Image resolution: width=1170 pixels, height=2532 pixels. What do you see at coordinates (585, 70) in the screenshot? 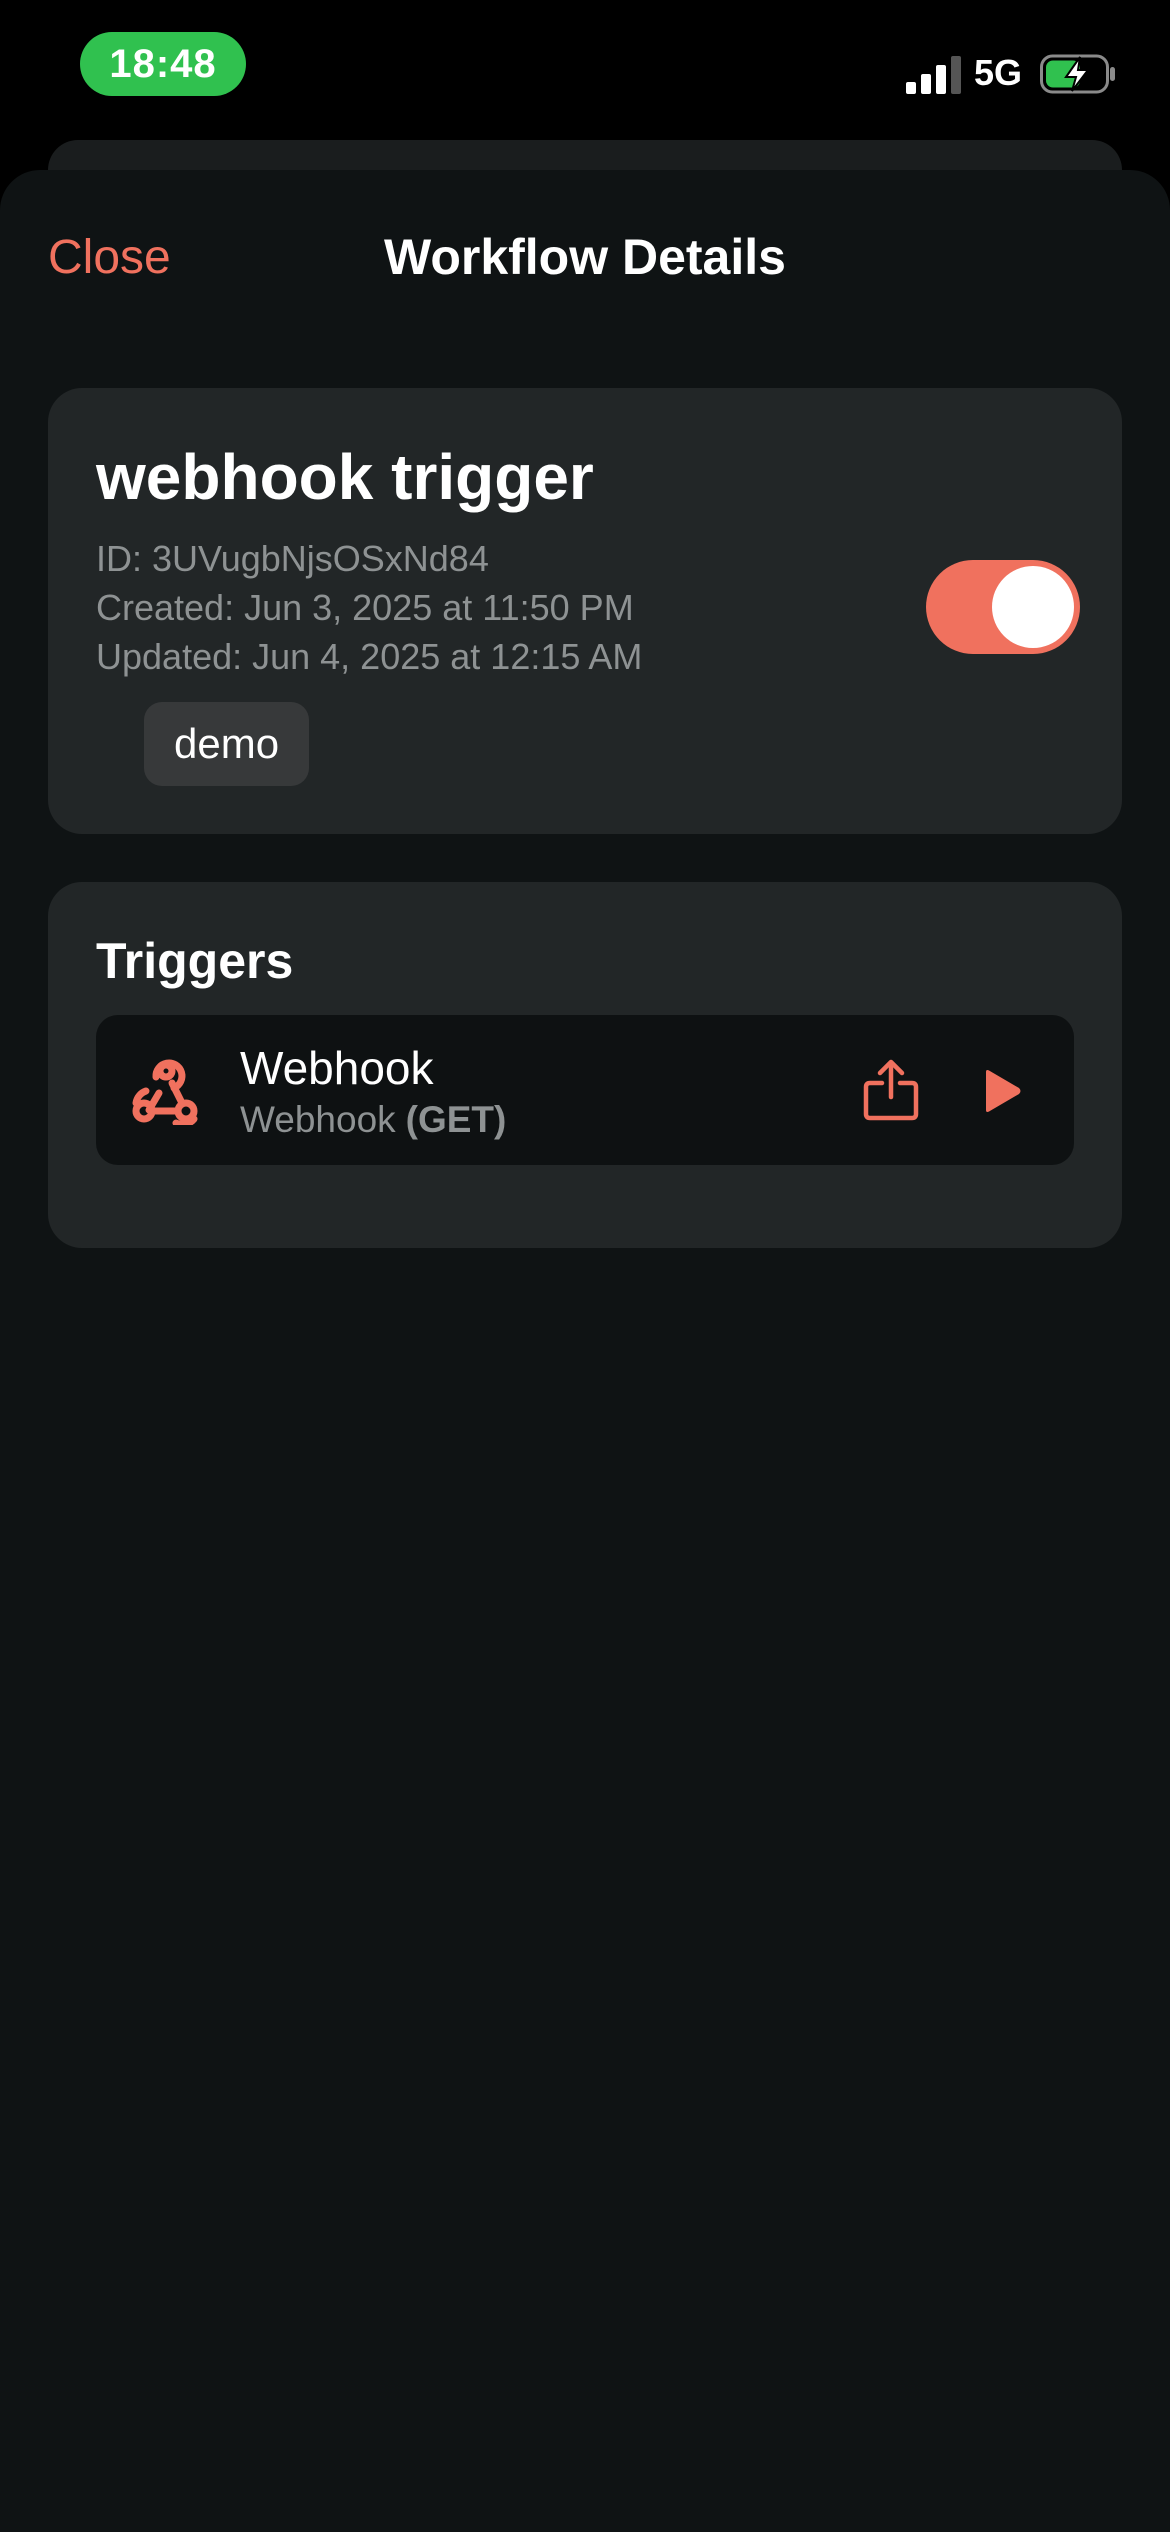
I see `status-bar: 18:48 5G` at bounding box center [585, 70].